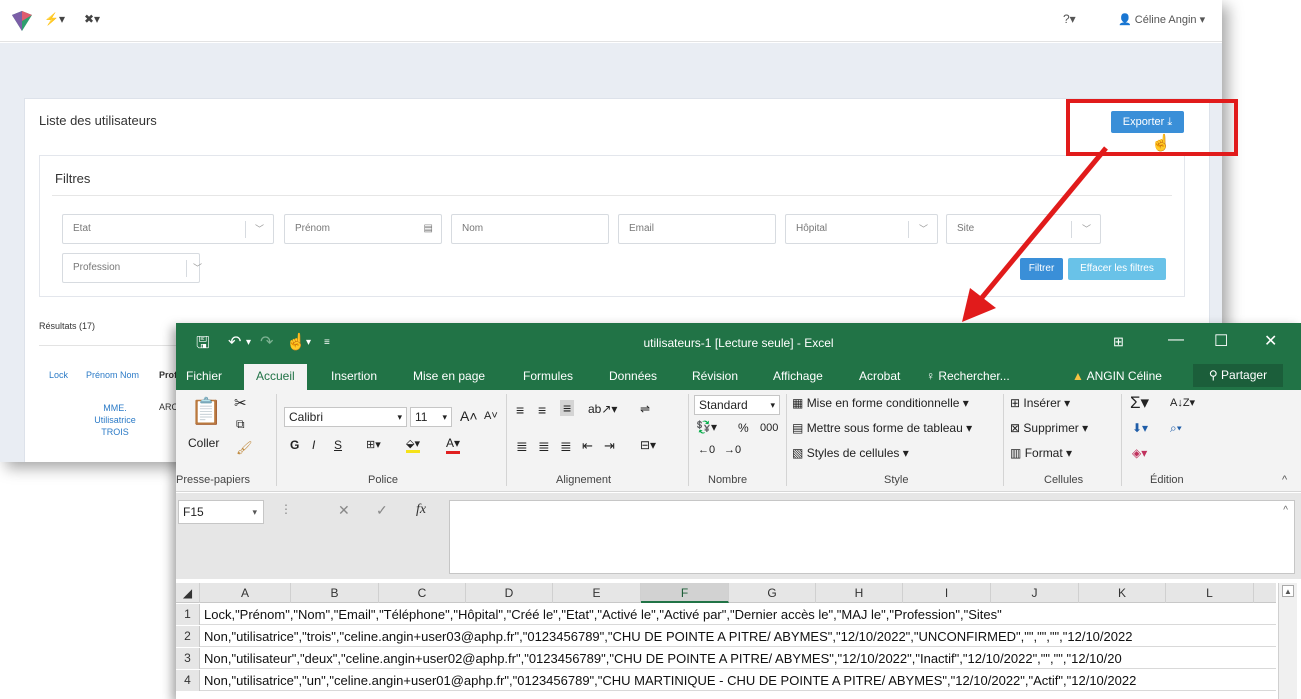 This screenshot has height=699, width=1301. I want to click on paste-button: Coller, so click(203, 443).